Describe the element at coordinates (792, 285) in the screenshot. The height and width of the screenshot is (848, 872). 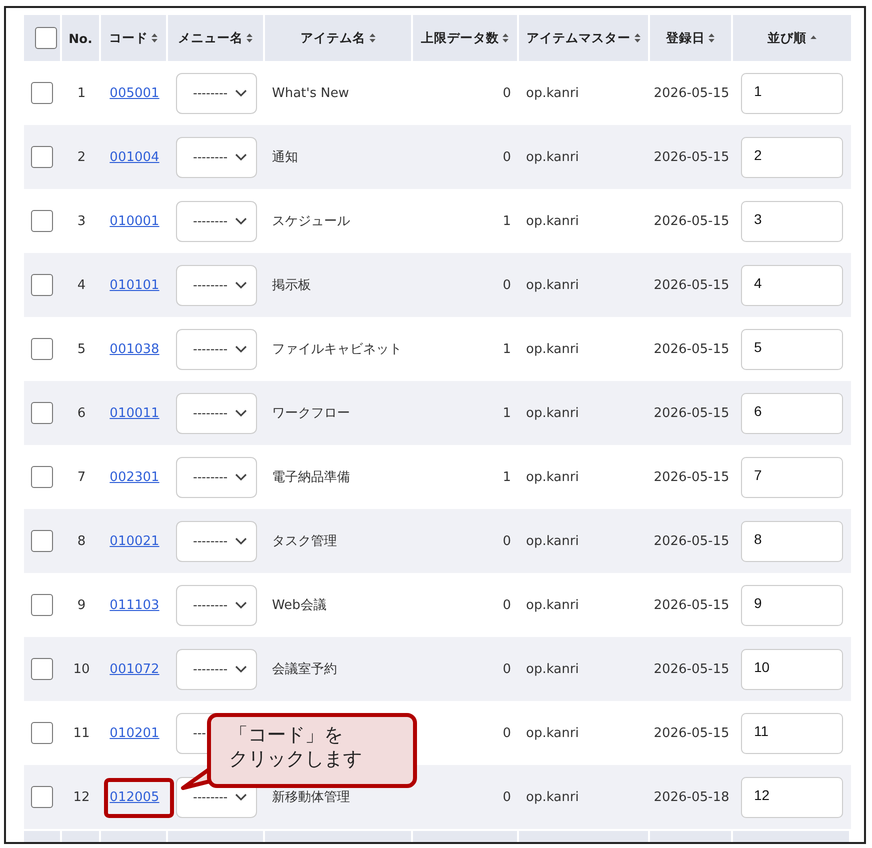
I see `sort-order-field: 4` at that location.